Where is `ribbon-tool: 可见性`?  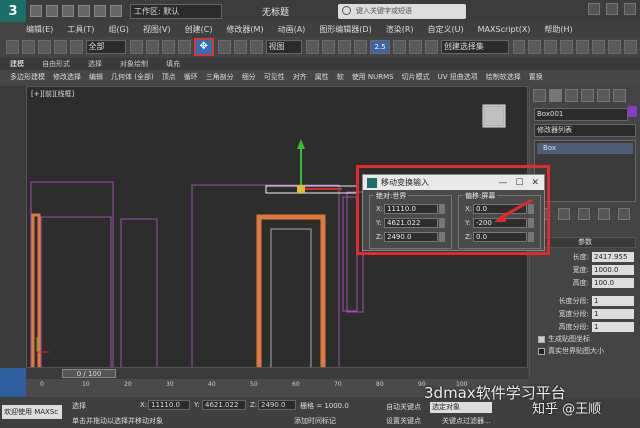
ribbon-tool: 可见性 is located at coordinates (274, 77).